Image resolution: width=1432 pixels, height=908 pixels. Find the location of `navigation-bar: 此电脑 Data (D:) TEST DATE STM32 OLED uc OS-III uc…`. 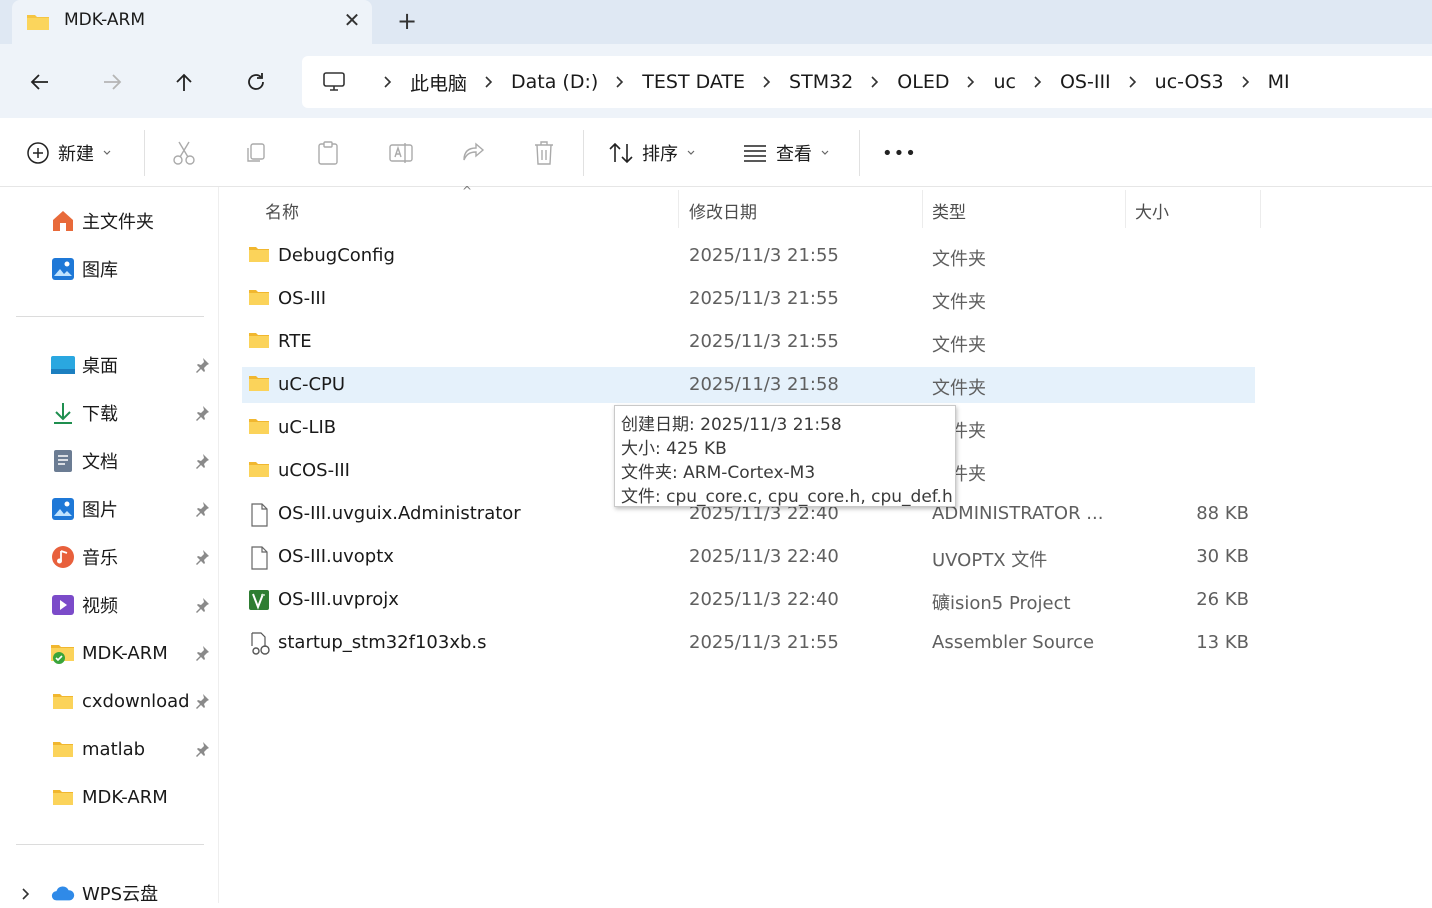

navigation-bar: 此电脑 Data (D:) TEST DATE STM32 OLED uc OS-III uc… is located at coordinates (716, 81).